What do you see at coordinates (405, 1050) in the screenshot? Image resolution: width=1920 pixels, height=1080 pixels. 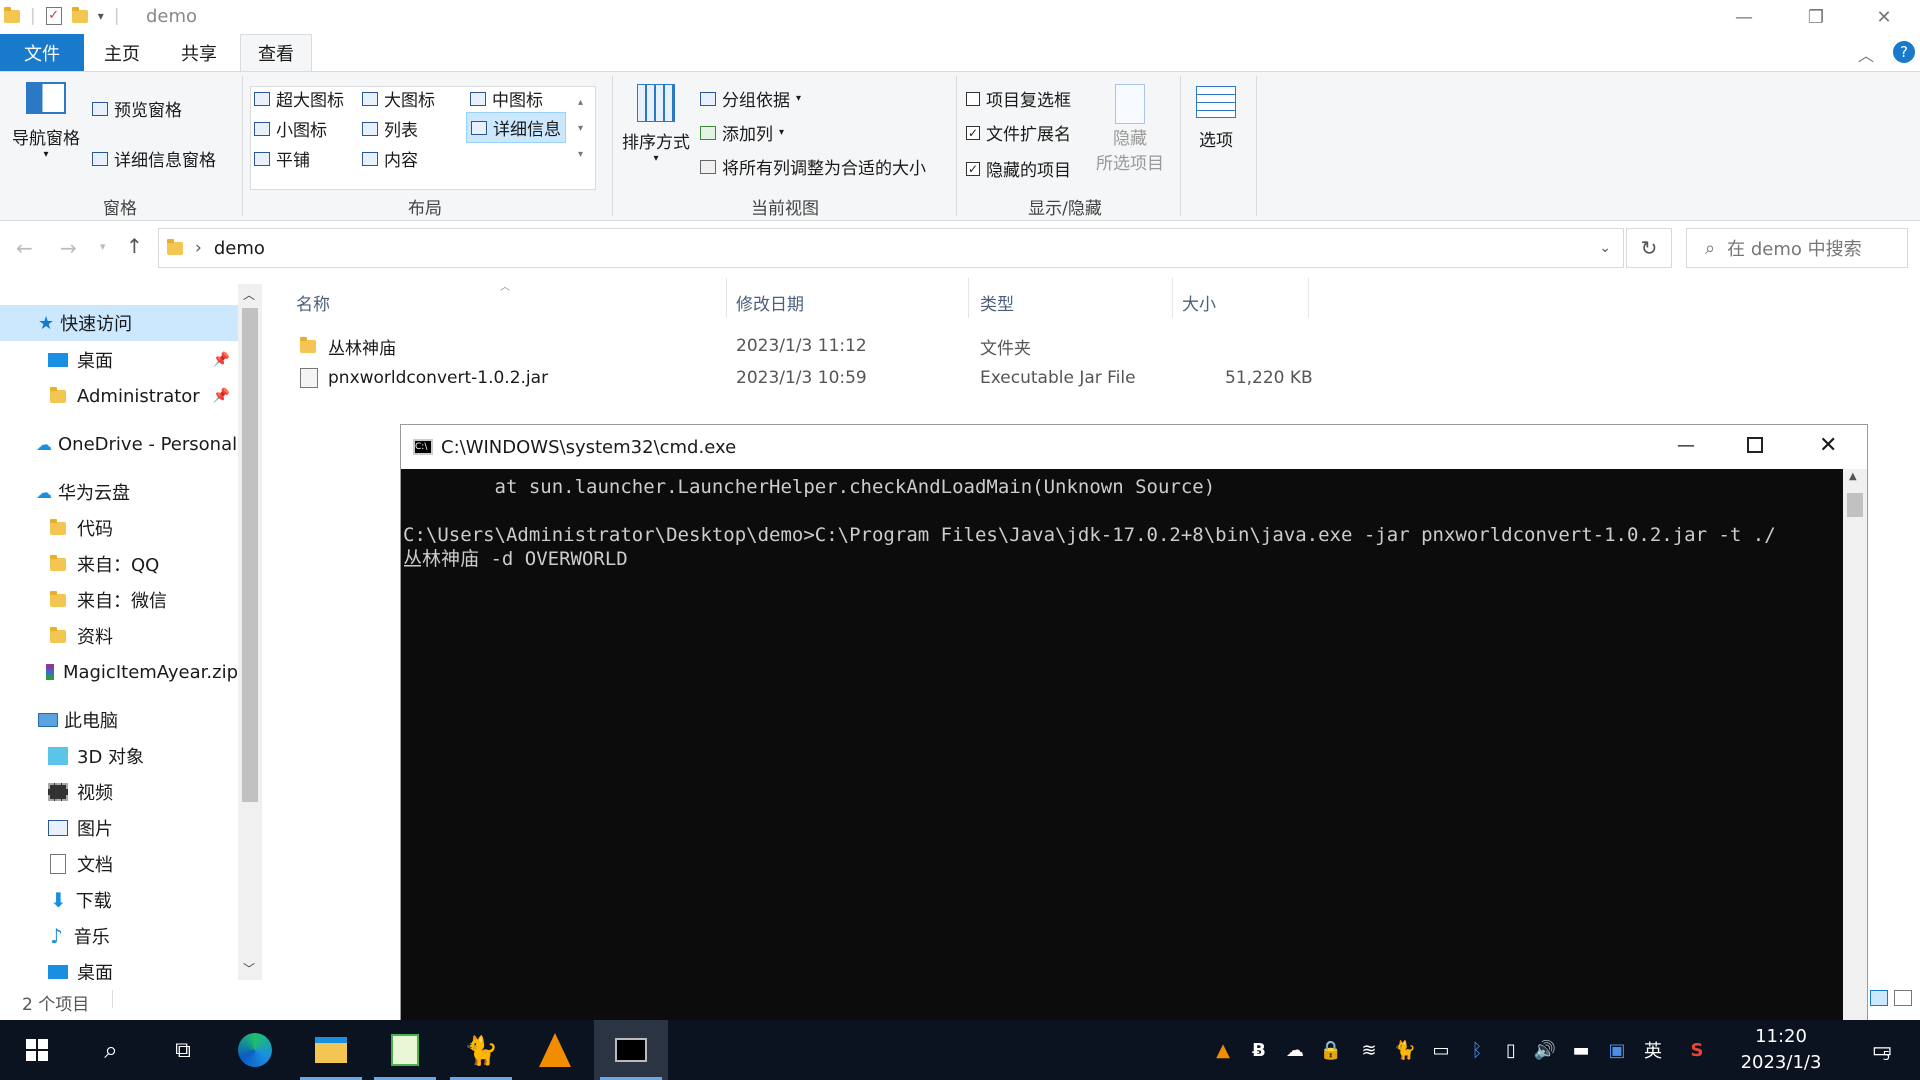 I see `taskbar-notepad` at bounding box center [405, 1050].